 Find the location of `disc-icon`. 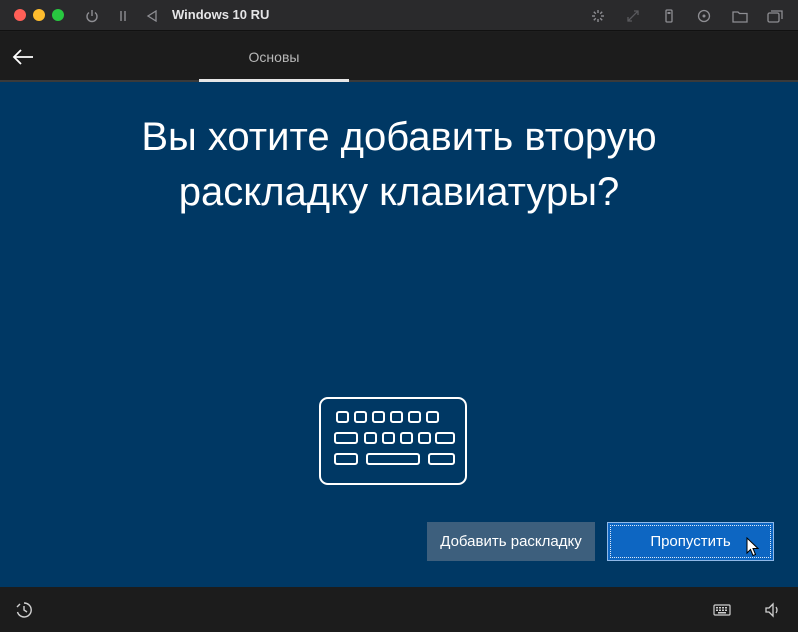

disc-icon is located at coordinates (704, 16).